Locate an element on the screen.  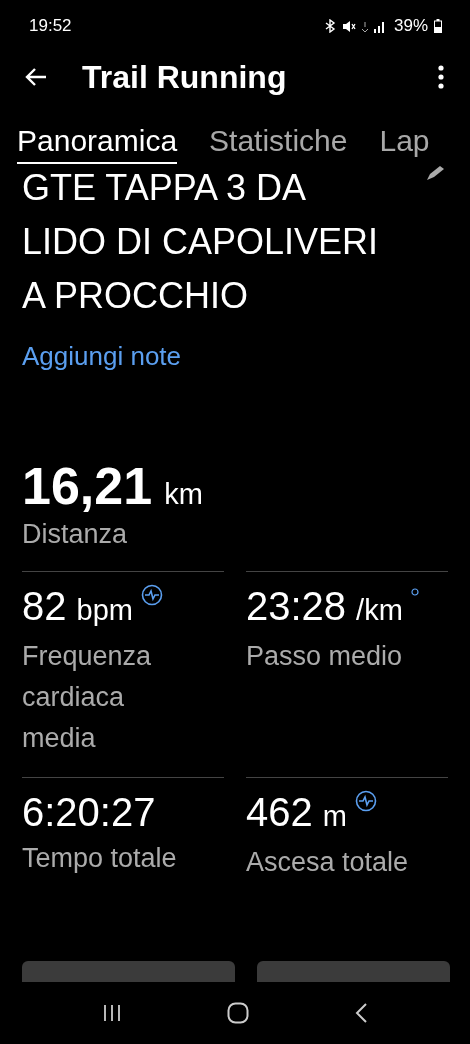
distance-label: Distanza is located at coordinates (75, 534).